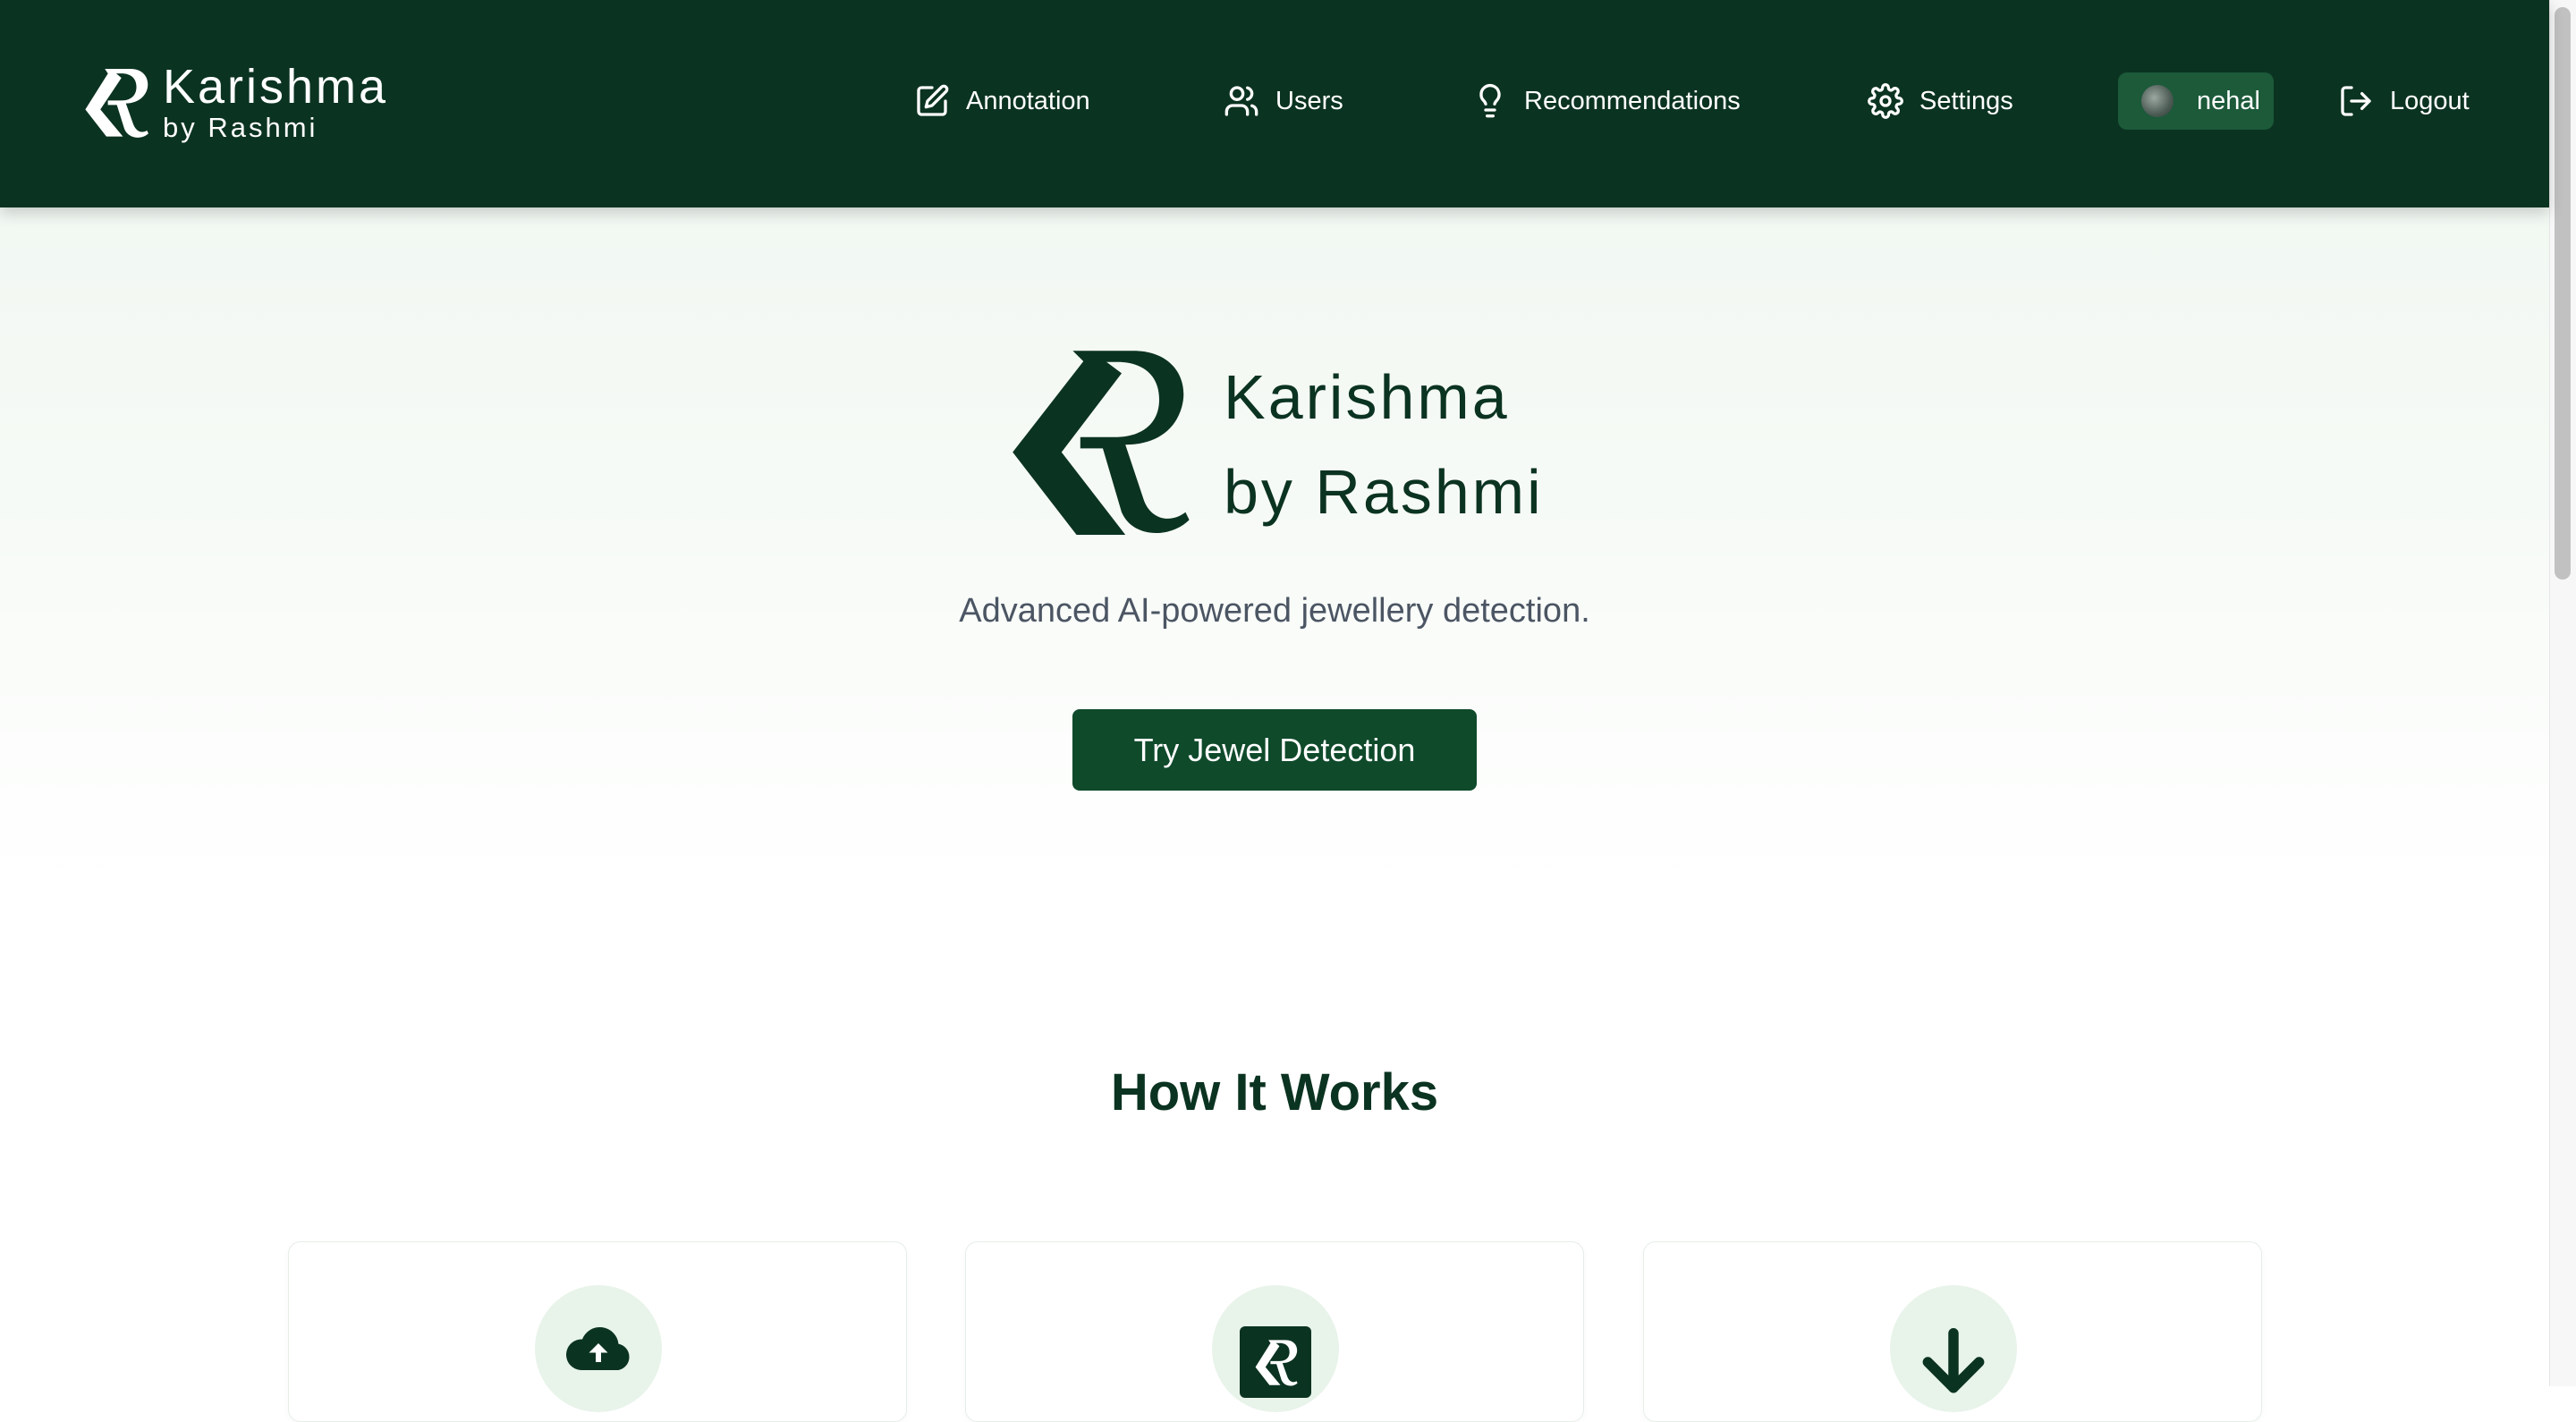  I want to click on arrow-down-icon, so click(1953, 1360).